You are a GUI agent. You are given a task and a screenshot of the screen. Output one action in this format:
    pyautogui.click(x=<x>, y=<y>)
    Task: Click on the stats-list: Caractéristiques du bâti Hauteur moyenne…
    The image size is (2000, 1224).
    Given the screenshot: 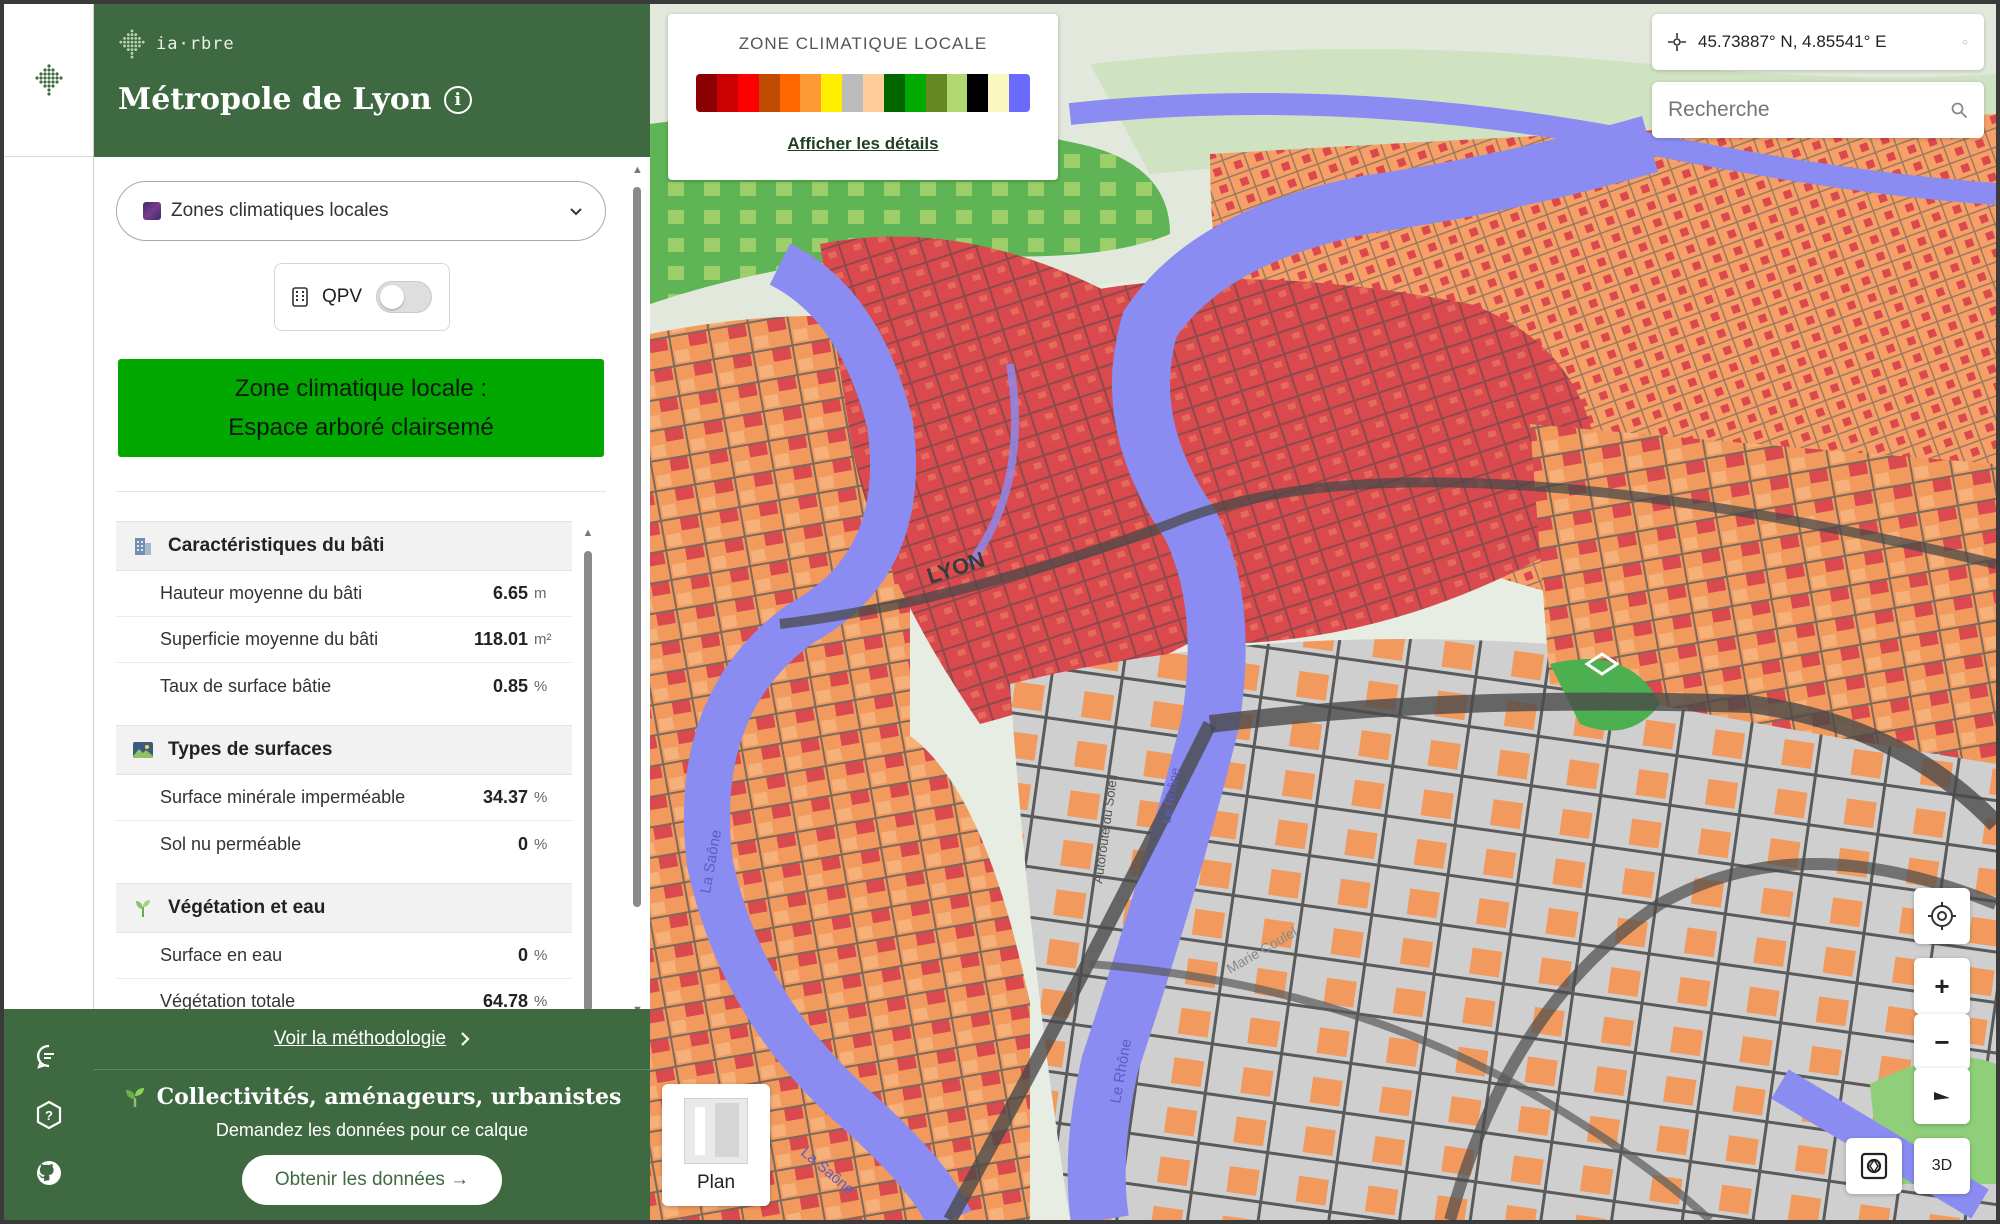 What is the action you would take?
    pyautogui.click(x=344, y=765)
    